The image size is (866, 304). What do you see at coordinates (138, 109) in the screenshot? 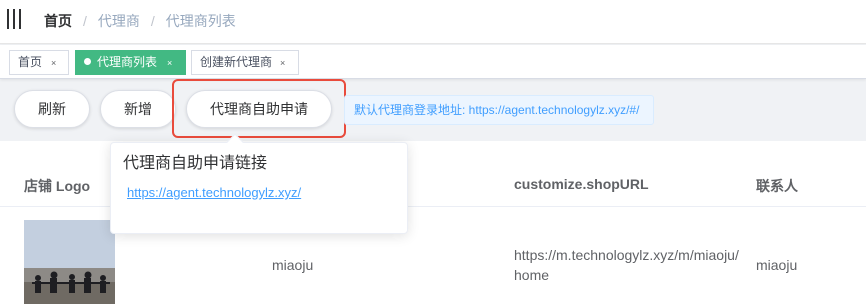
I see `add-button: 新增` at bounding box center [138, 109].